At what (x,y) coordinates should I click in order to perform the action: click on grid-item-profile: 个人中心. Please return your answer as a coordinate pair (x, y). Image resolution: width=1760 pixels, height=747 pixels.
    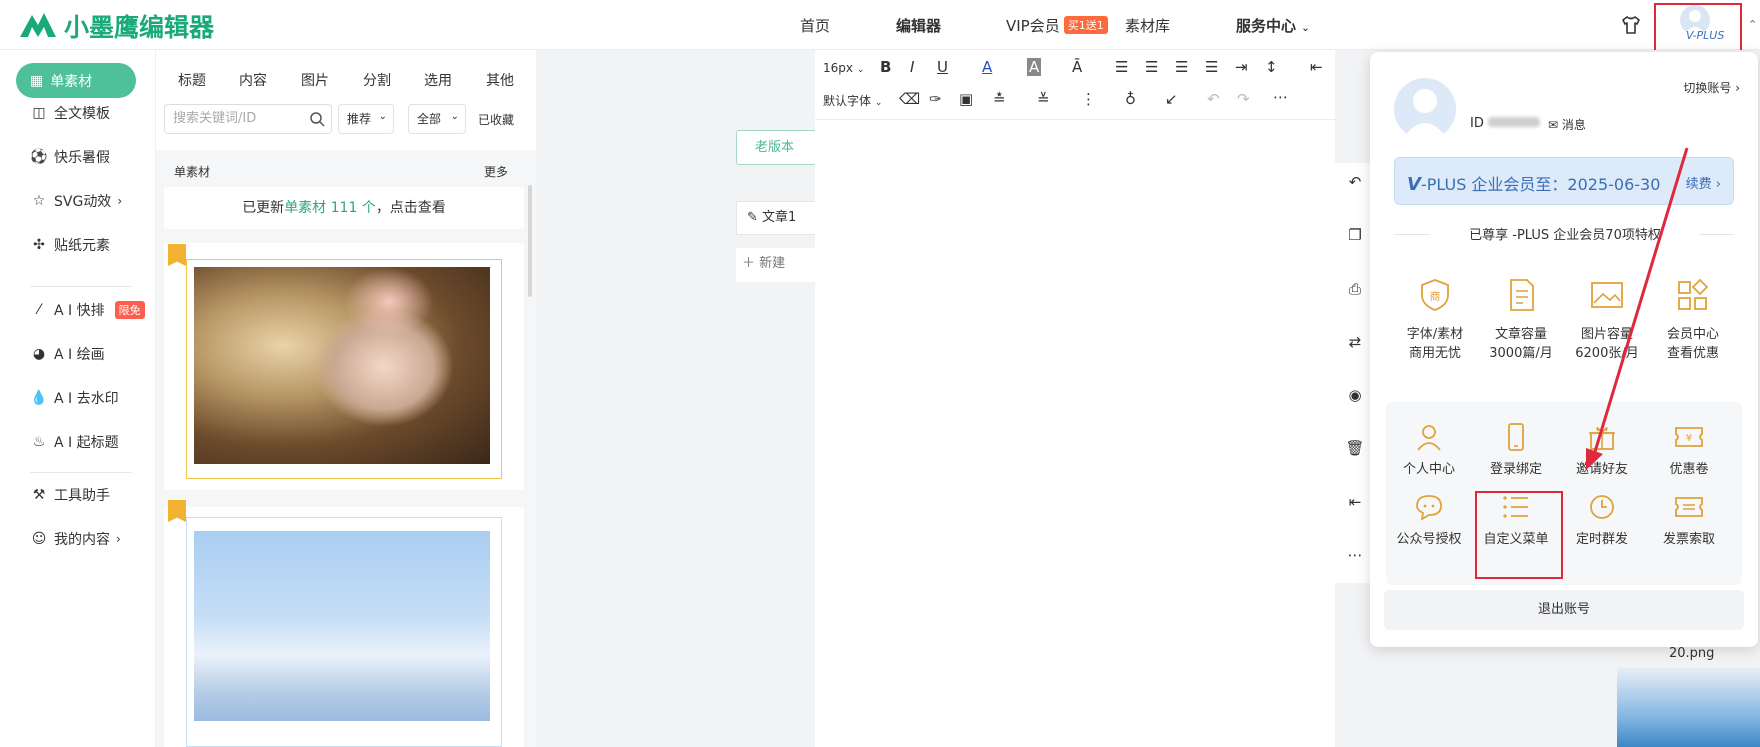
    Looking at the image, I should click on (1429, 449).